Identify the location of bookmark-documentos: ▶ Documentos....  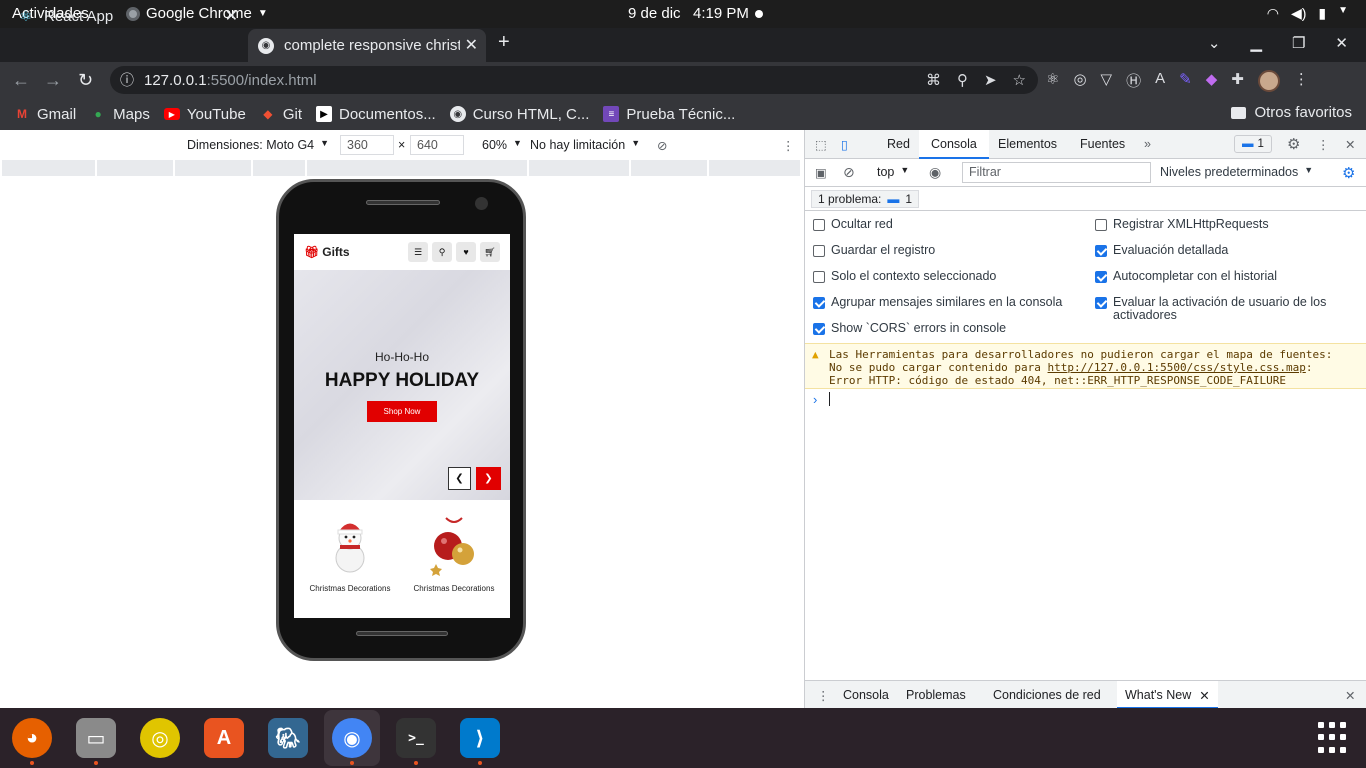
(375, 114).